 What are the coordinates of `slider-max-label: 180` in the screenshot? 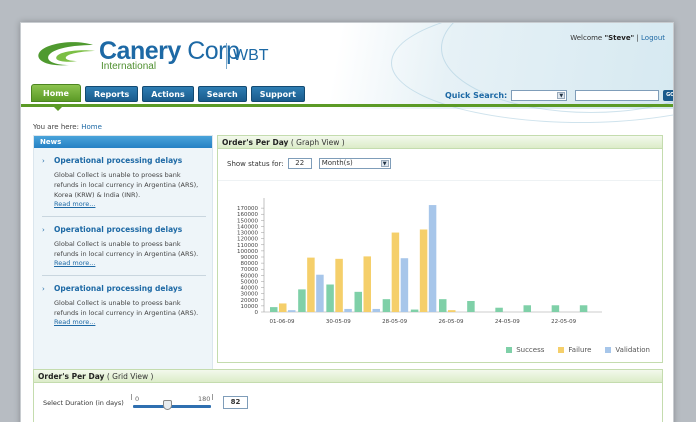 It's located at (204, 399).